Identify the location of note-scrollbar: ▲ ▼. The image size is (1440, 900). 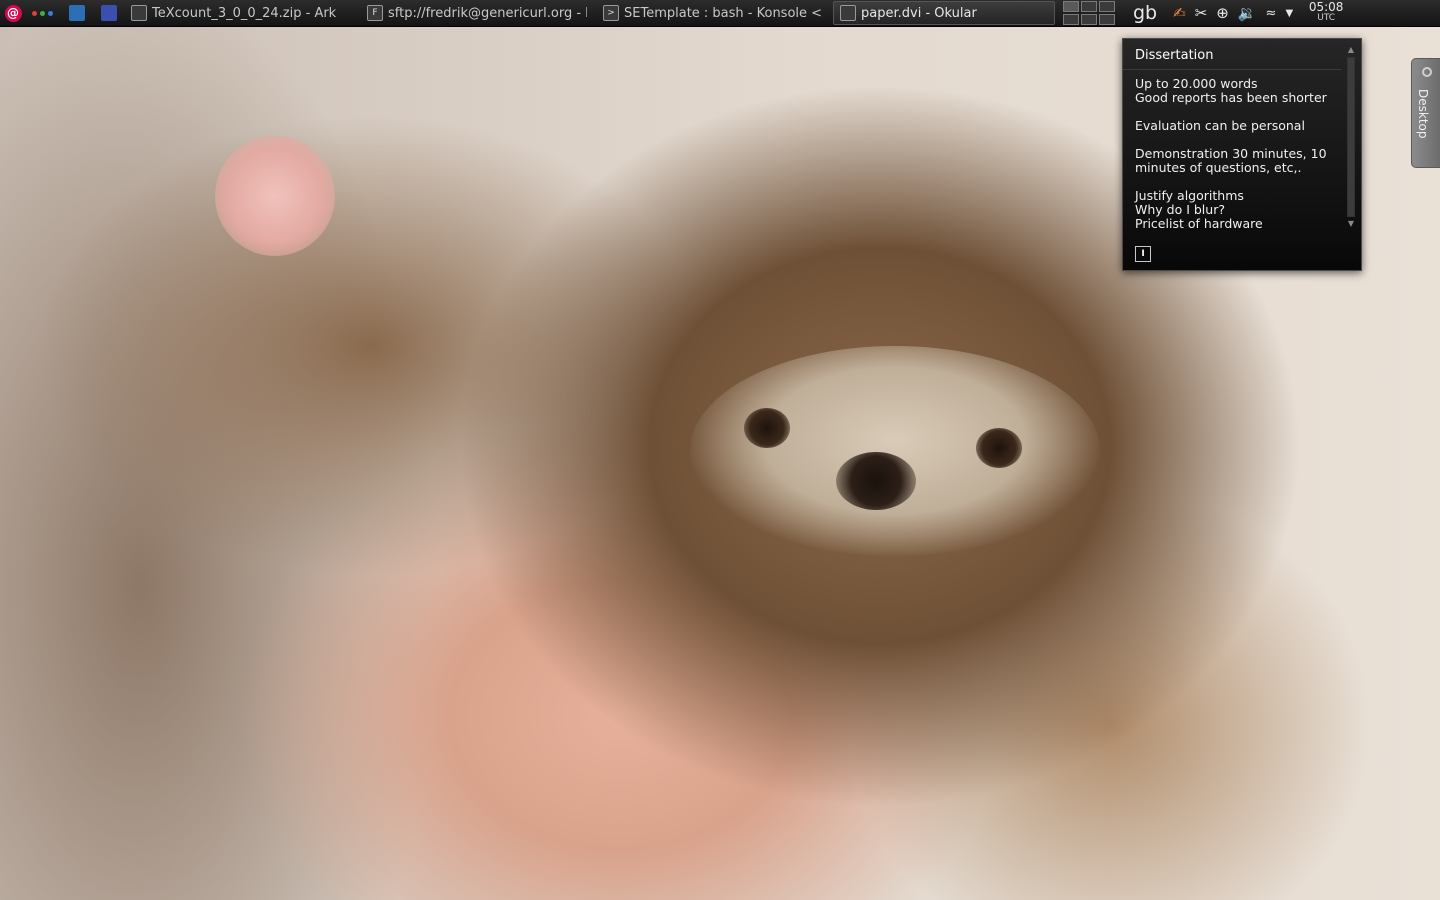
(1351, 142).